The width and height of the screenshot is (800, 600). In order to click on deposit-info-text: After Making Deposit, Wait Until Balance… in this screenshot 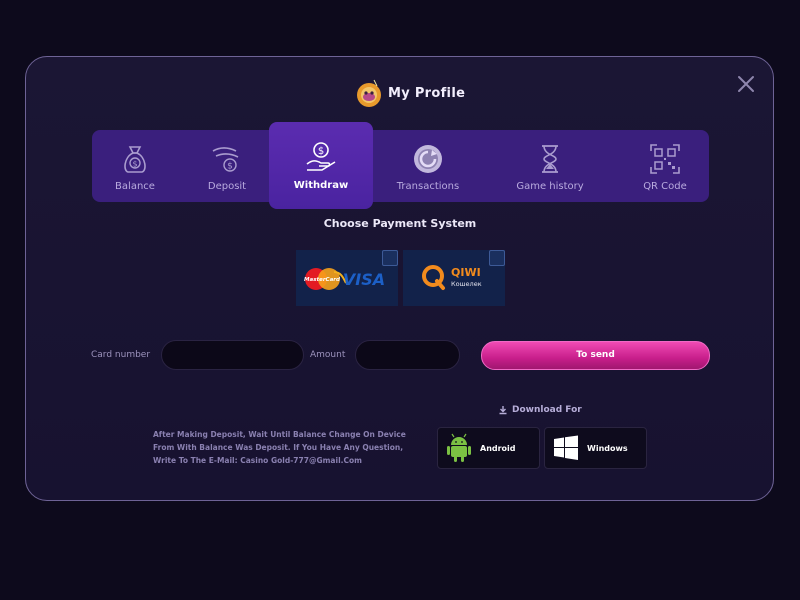, I will do `click(279, 447)`.